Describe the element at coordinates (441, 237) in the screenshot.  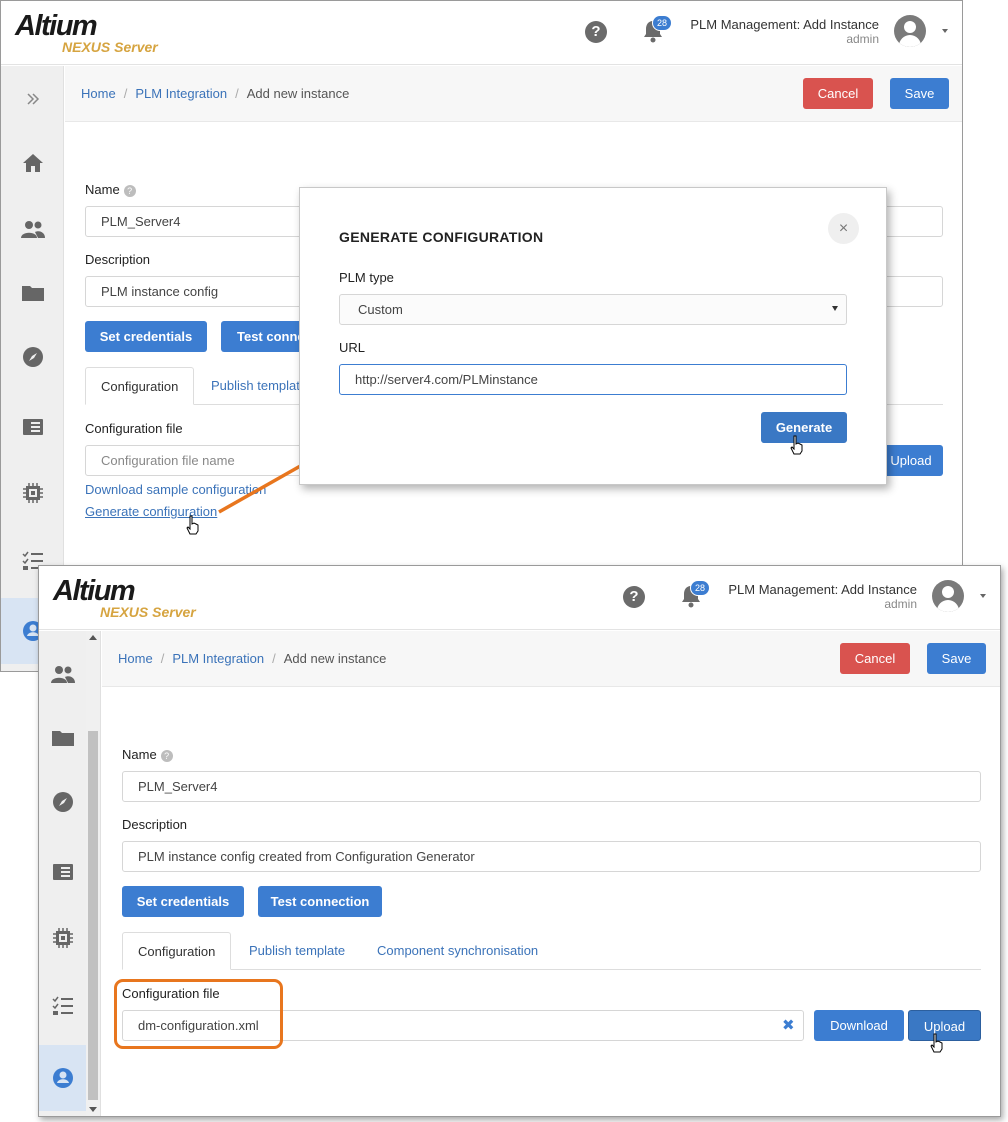
I see `dialog-title: GENERATE CONFIGURATION` at that location.